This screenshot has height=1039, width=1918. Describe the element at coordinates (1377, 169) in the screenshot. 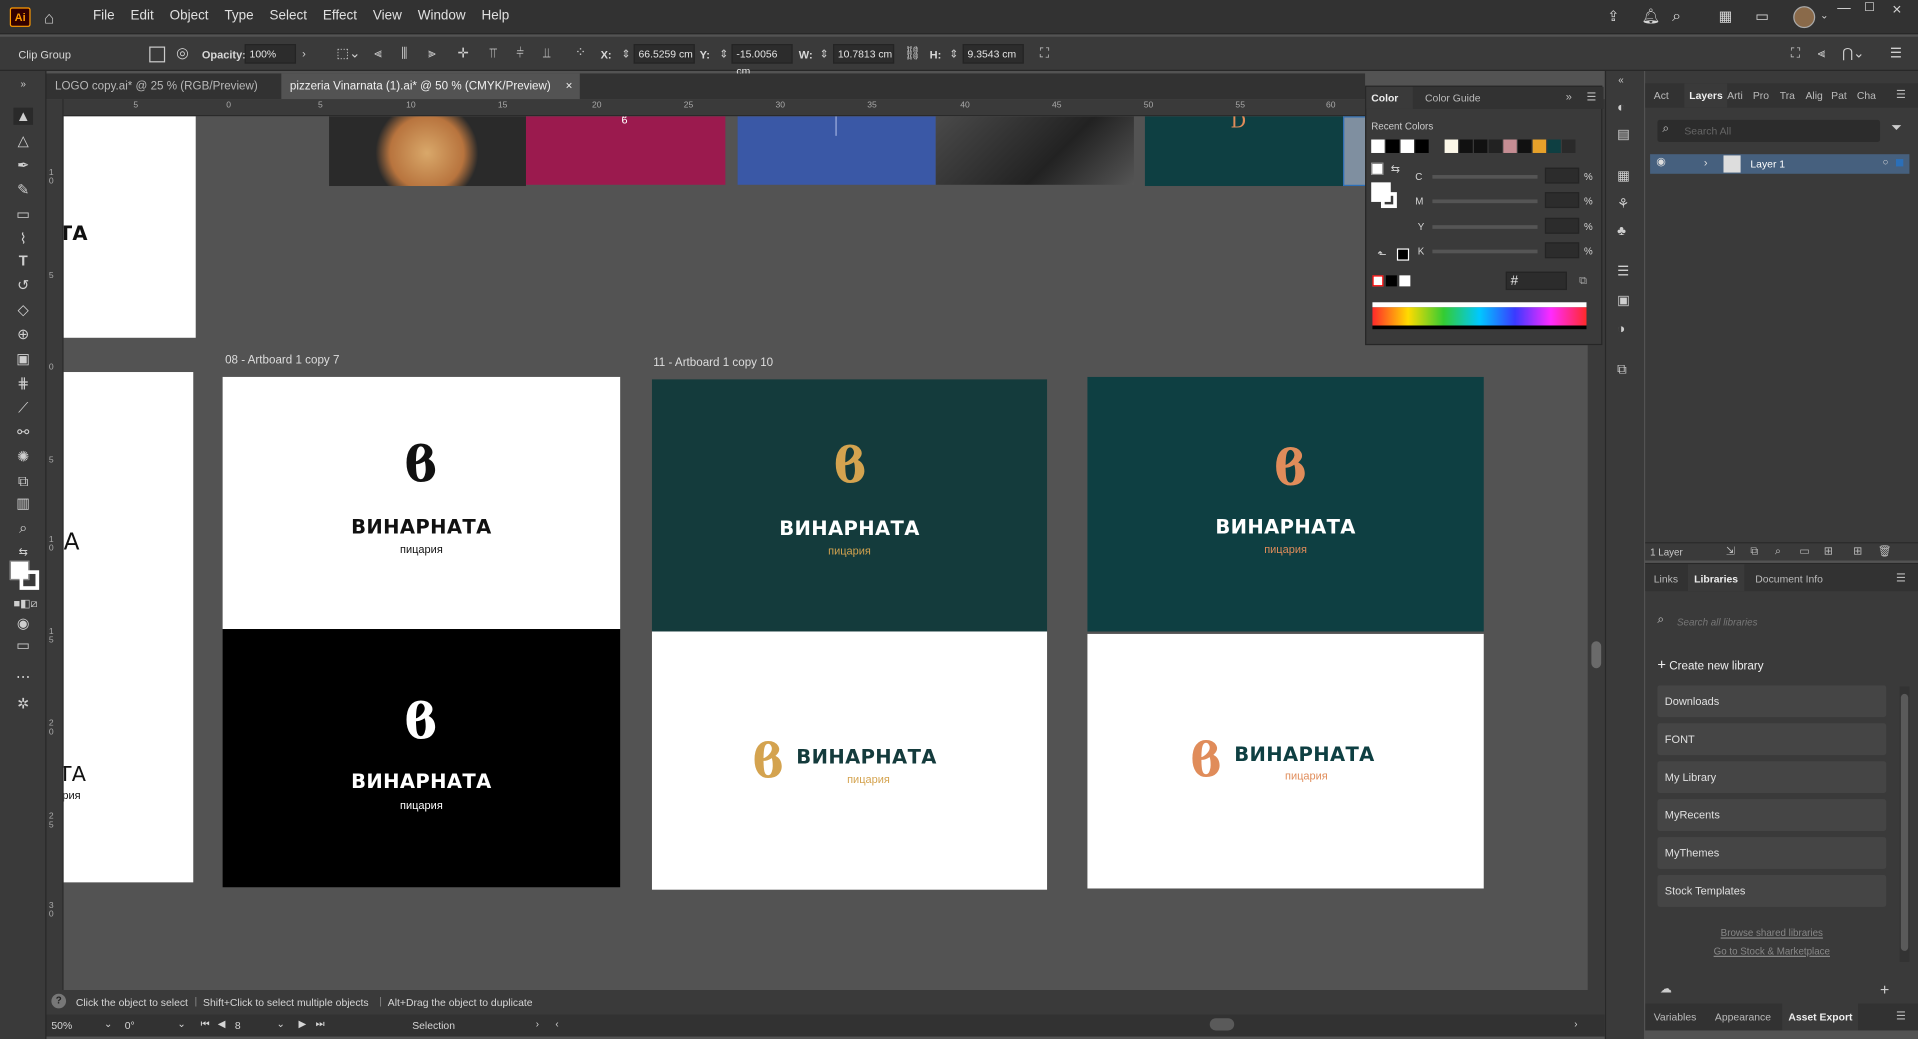

I see `default-colors-icon` at that location.